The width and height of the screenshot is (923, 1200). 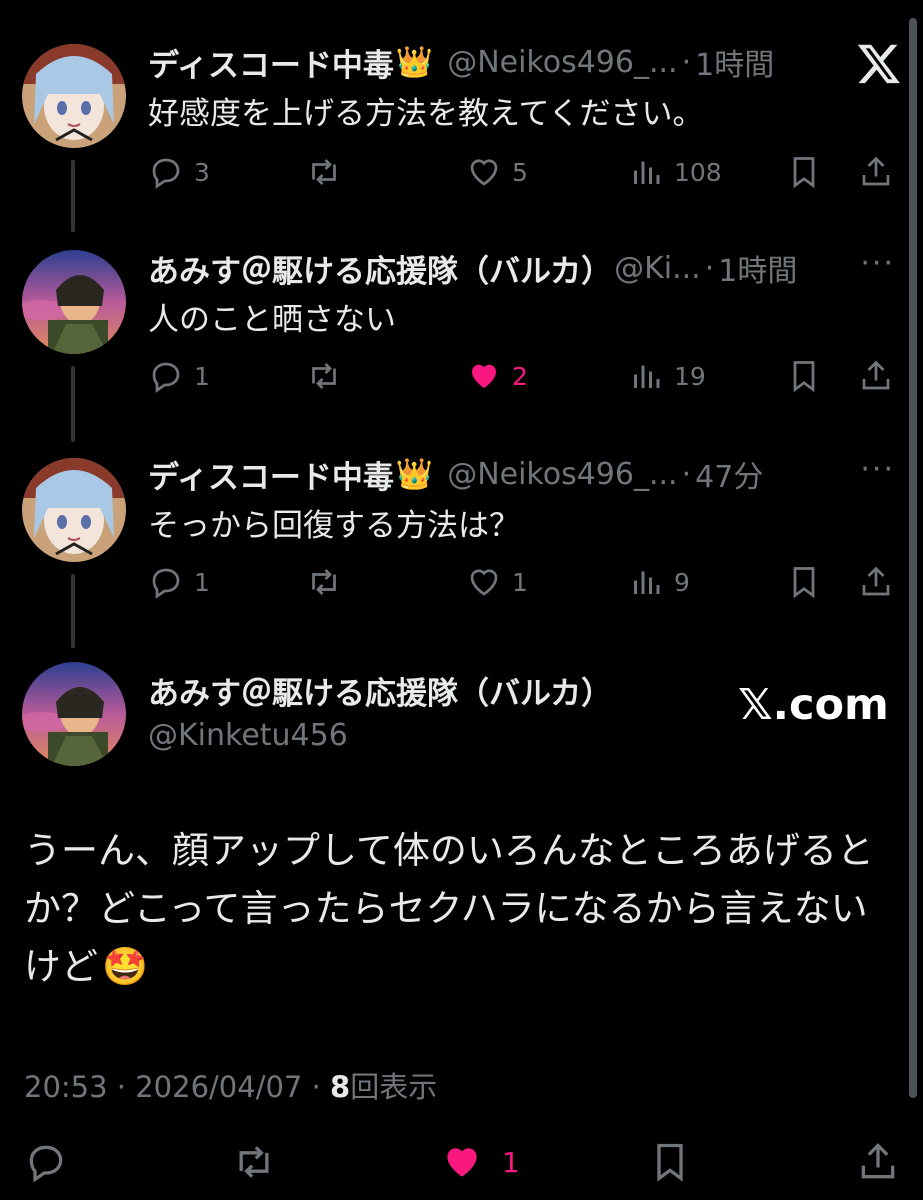 I want to click on post-header: あみす＠駆ける応援隊（バルカ） @Ki... · 1時間, so click(x=472, y=268).